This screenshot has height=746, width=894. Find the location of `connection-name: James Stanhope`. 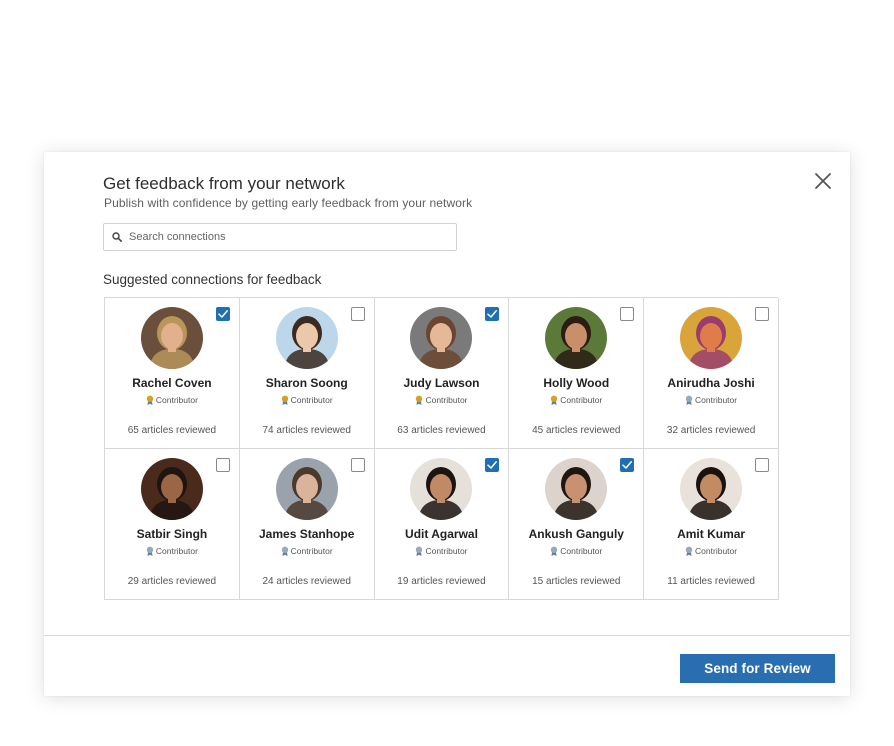

connection-name: James Stanhope is located at coordinates (307, 534).